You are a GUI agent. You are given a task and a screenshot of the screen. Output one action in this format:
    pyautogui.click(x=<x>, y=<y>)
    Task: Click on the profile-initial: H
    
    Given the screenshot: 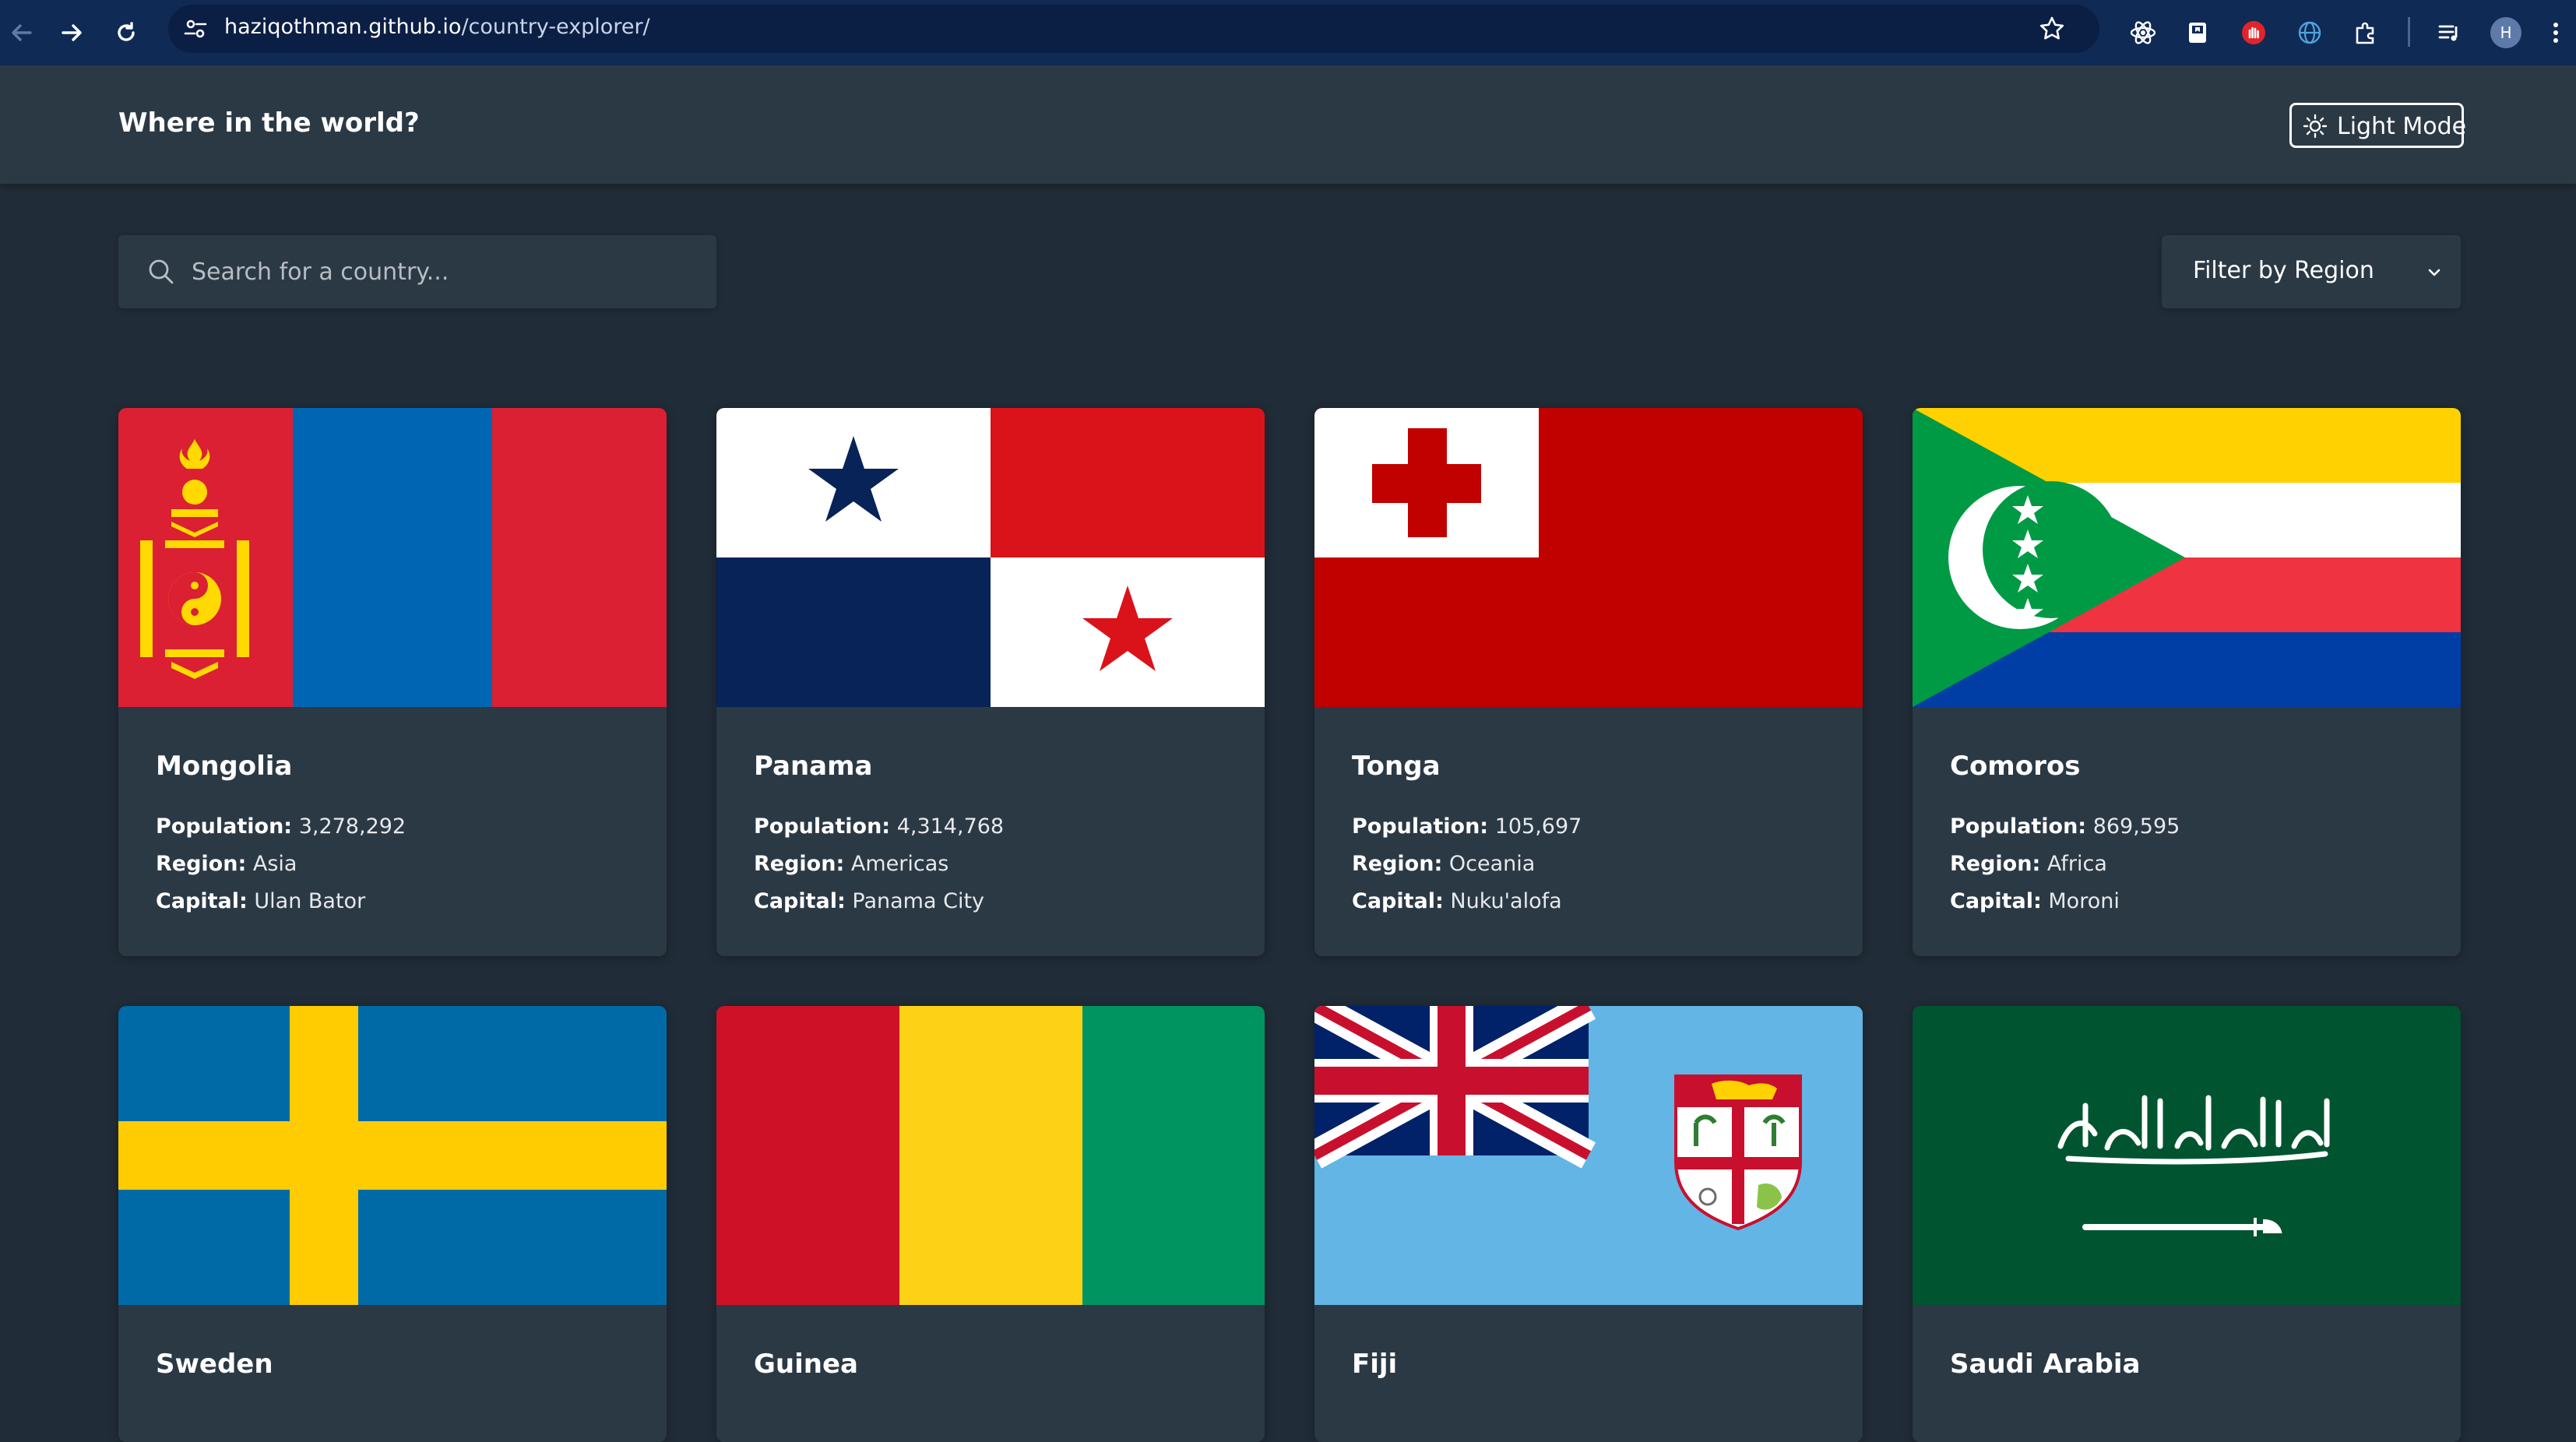 What is the action you would take?
    pyautogui.click(x=2505, y=32)
    